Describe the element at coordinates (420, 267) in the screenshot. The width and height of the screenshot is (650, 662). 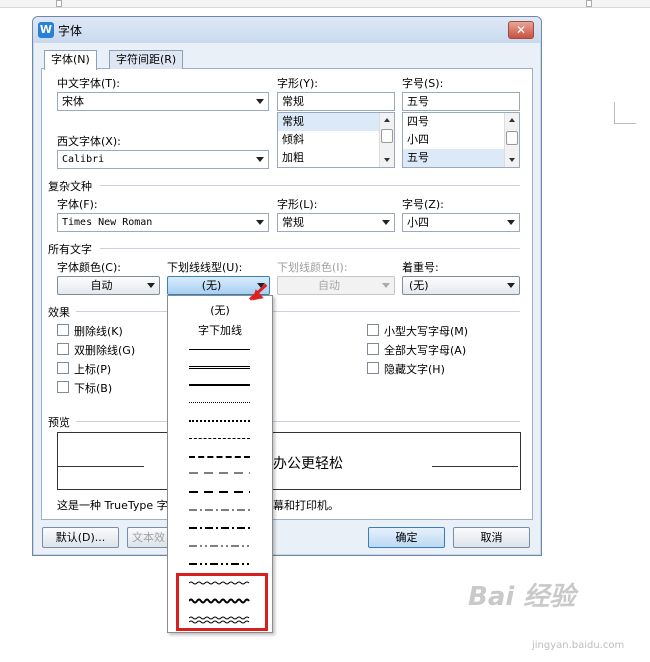
I see `emphasis-label: 着重号:` at that location.